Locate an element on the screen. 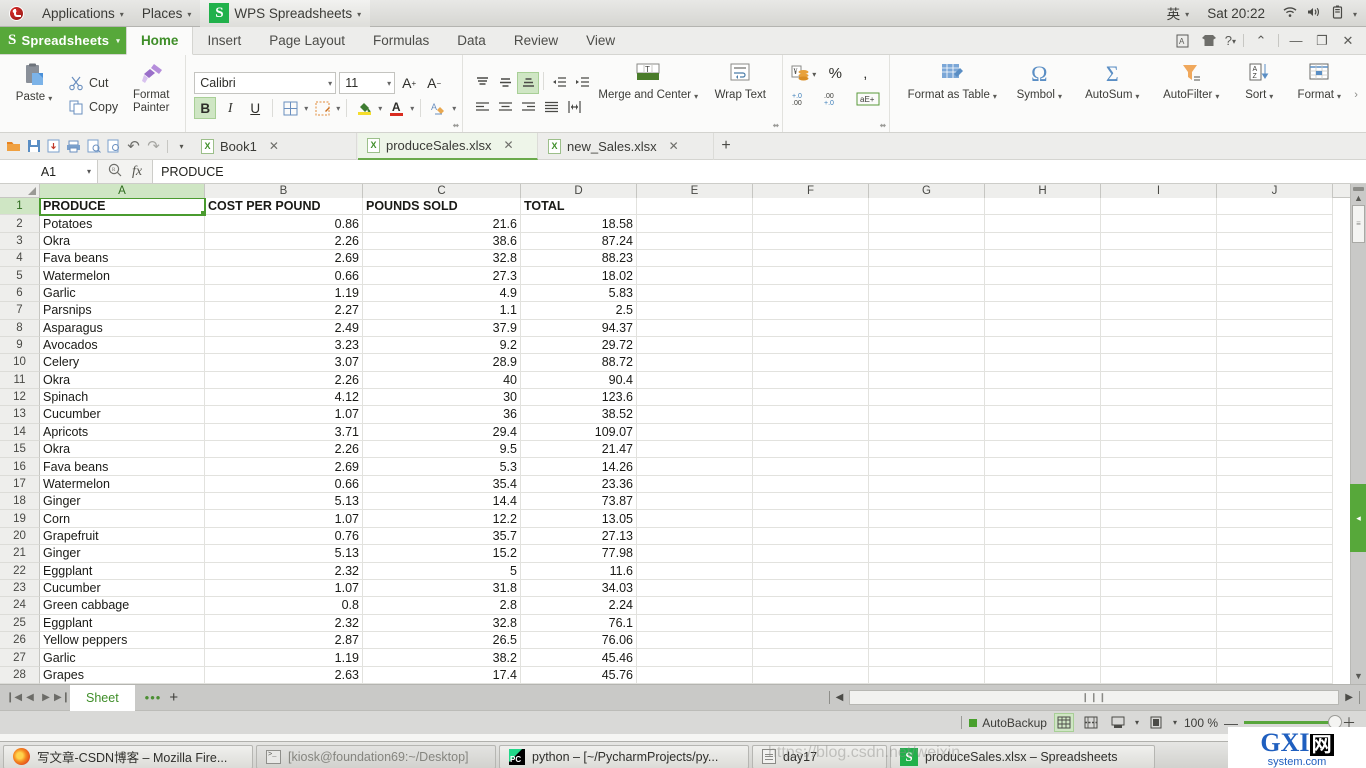 This screenshot has width=1366, height=768. cell-C24: 2.8 is located at coordinates (442, 606).